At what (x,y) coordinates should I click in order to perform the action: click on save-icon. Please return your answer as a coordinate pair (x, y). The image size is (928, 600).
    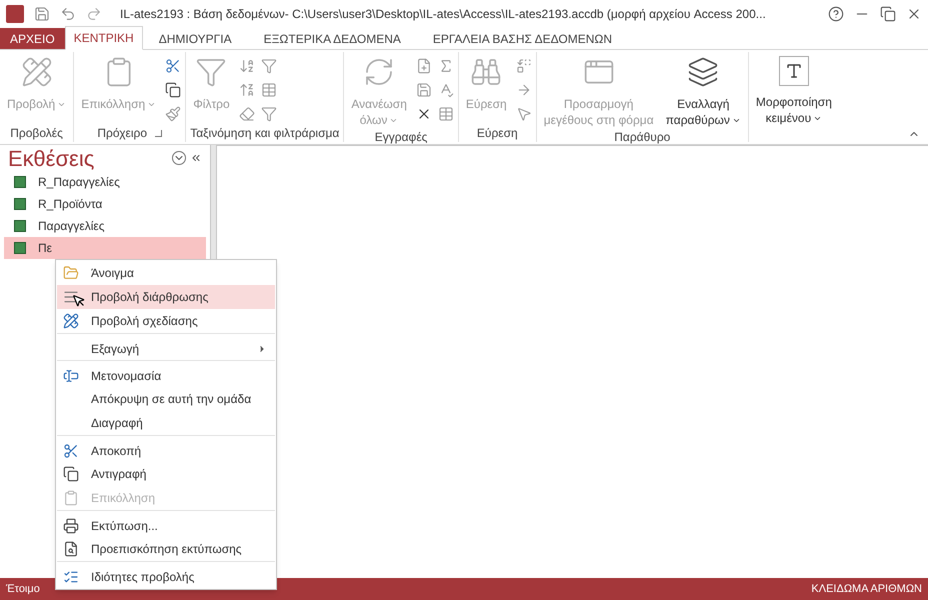
    Looking at the image, I should click on (42, 14).